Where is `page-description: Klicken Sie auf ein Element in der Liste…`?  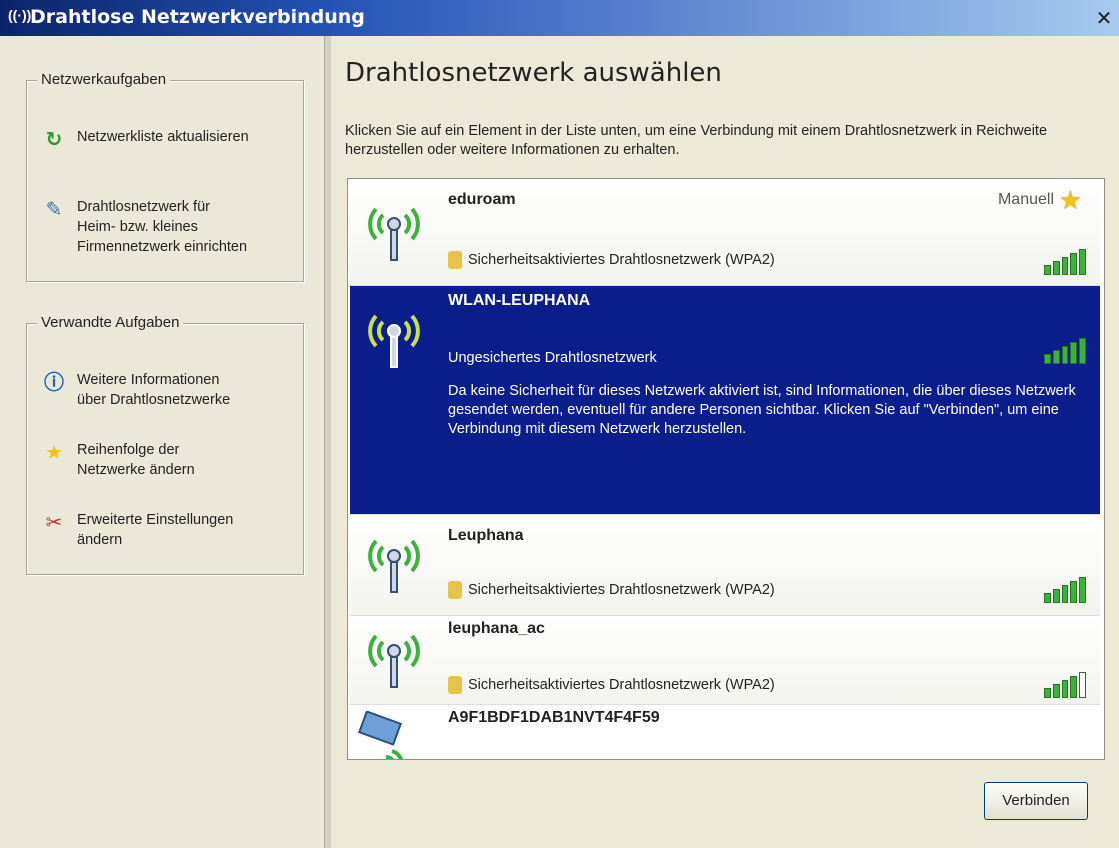 page-description: Klicken Sie auf ein Element in der Liste… is located at coordinates (696, 140).